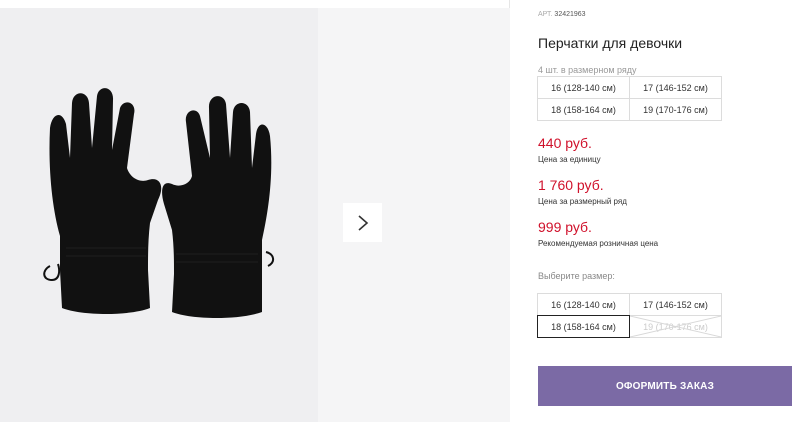 The height and width of the screenshot is (422, 800). I want to click on size-row-cell: 16 (128-140 см), so click(583, 87).